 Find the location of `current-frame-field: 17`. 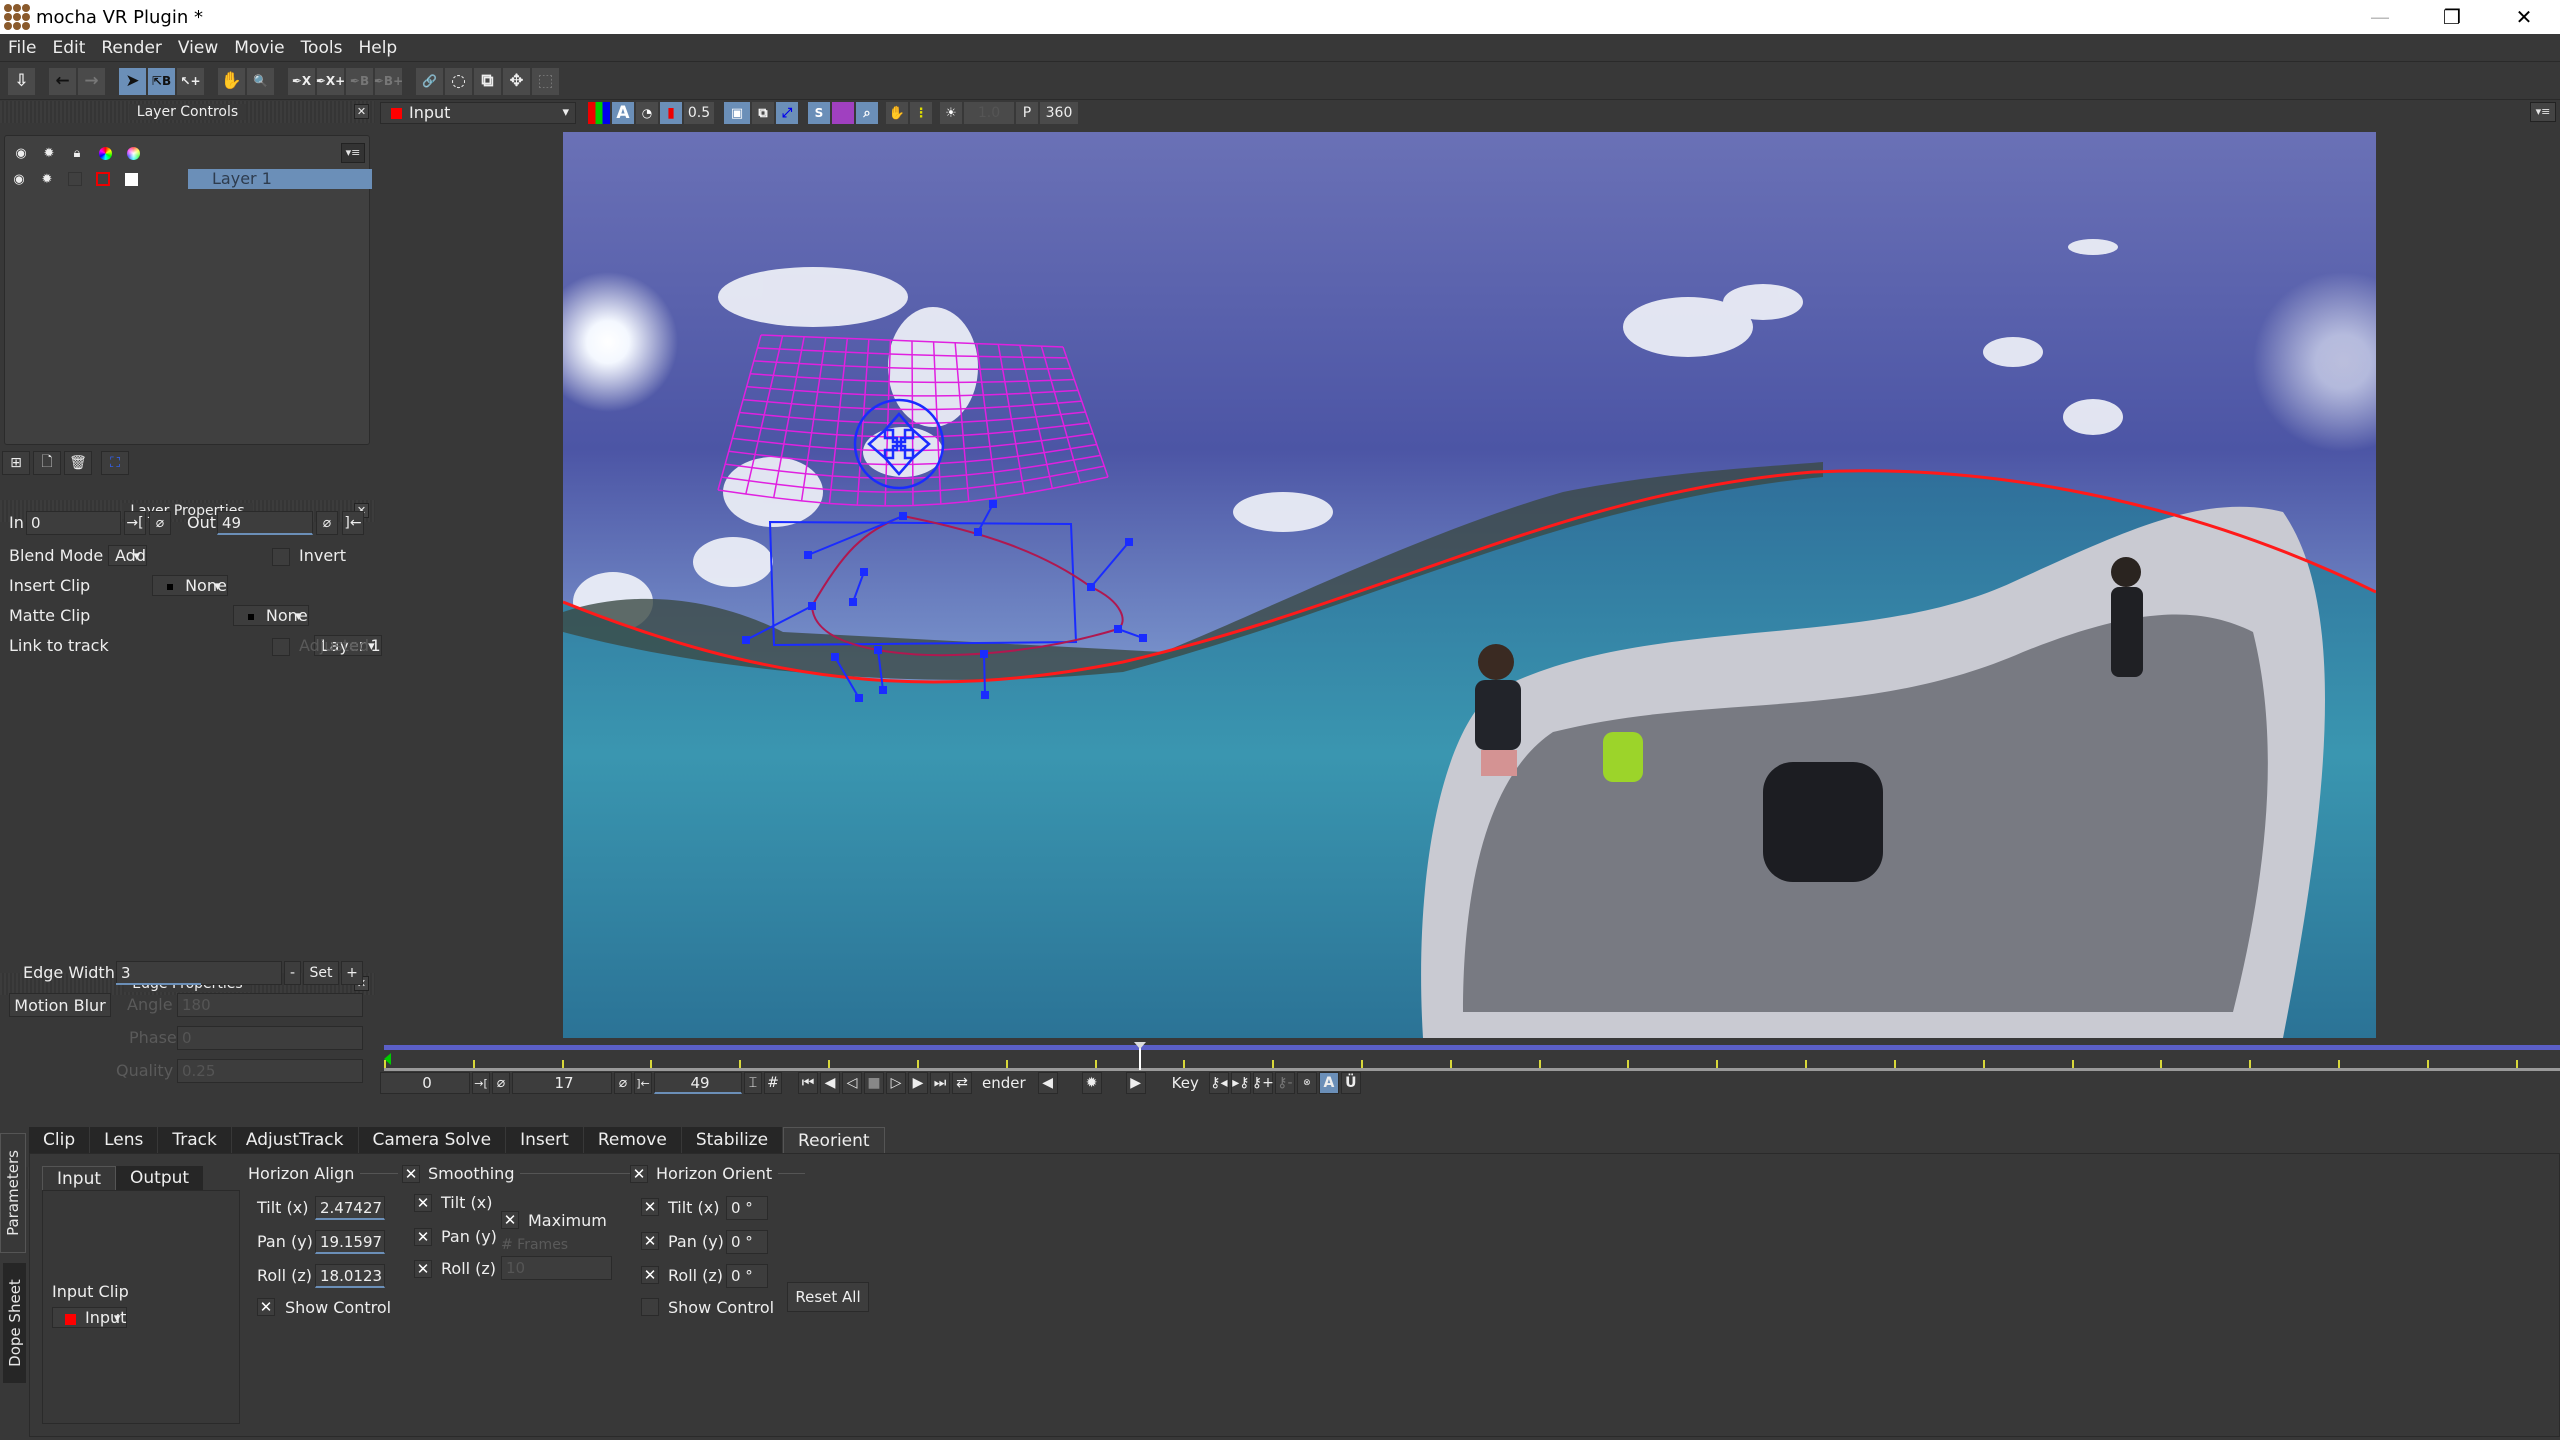

current-frame-field: 17 is located at coordinates (562, 1083).